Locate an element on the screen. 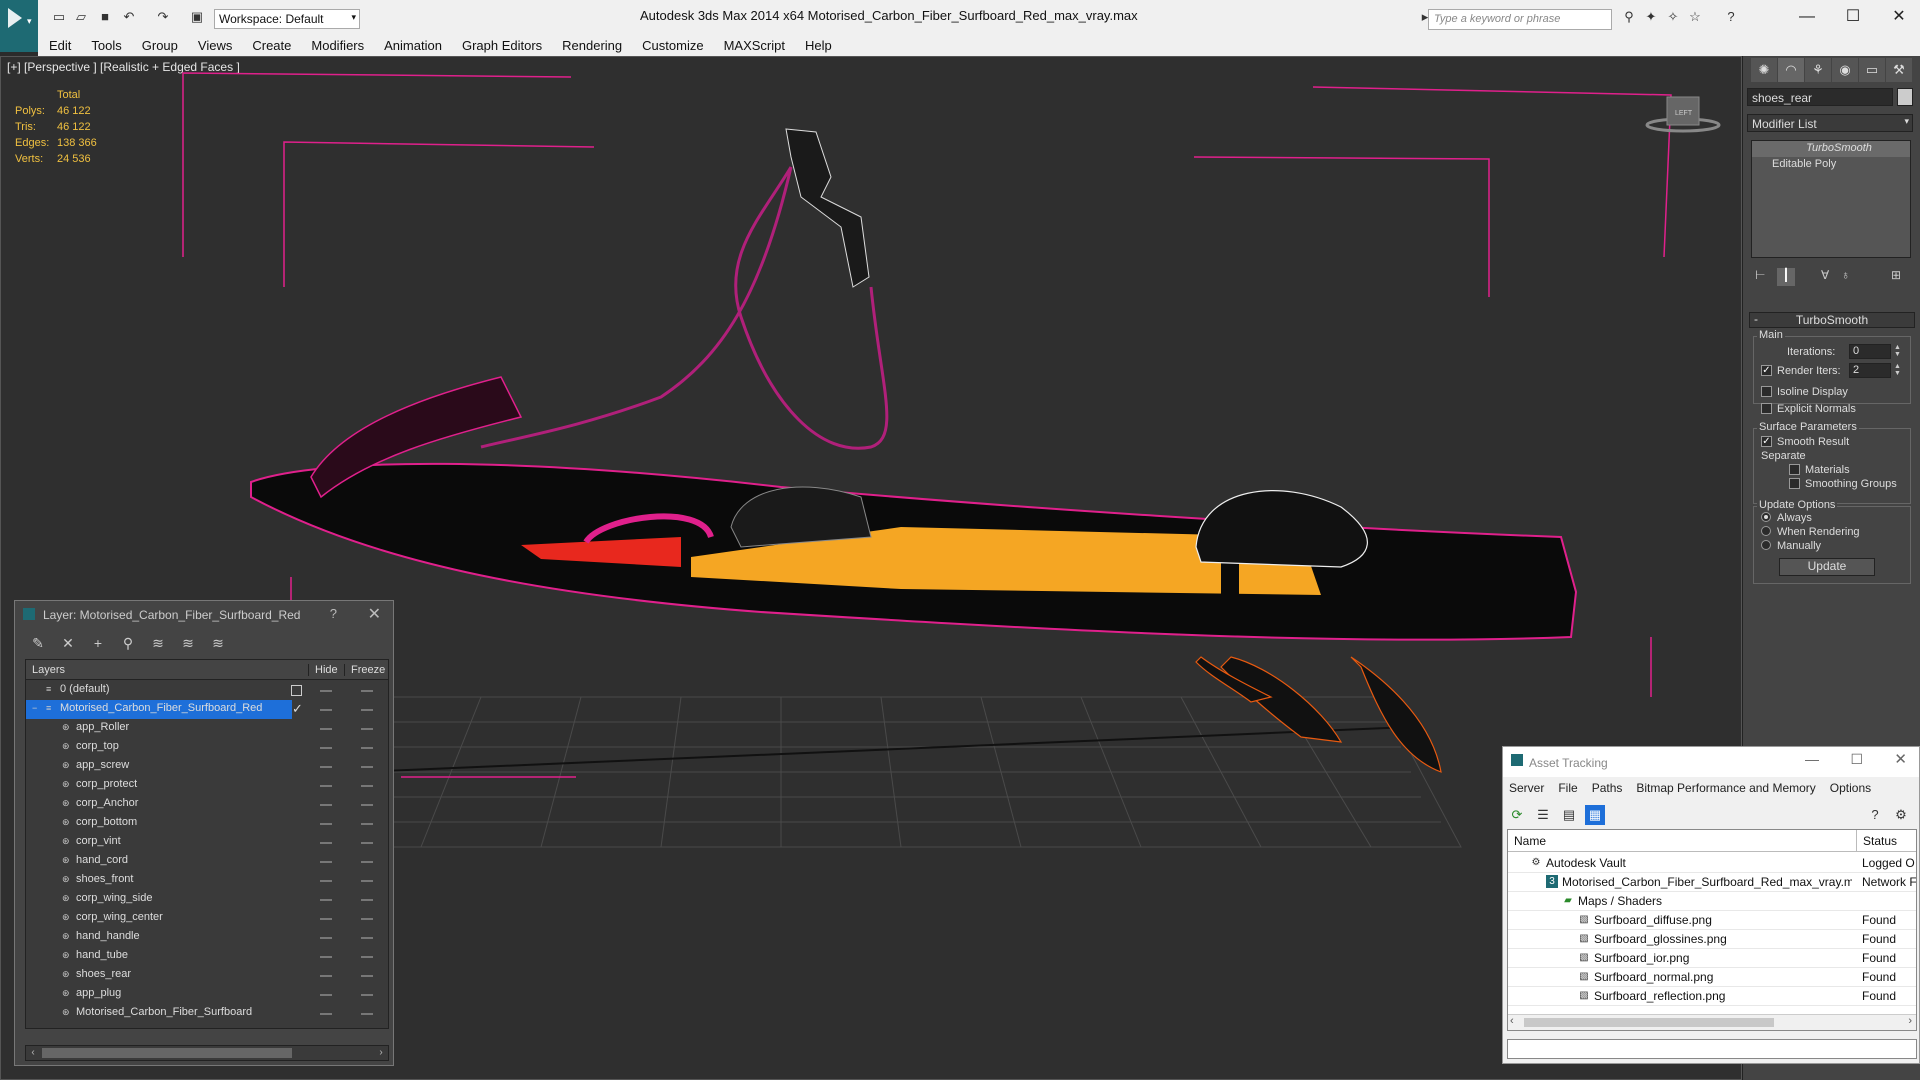 This screenshot has height=1080, width=1920. menu-server: Server is located at coordinates (1526, 788).